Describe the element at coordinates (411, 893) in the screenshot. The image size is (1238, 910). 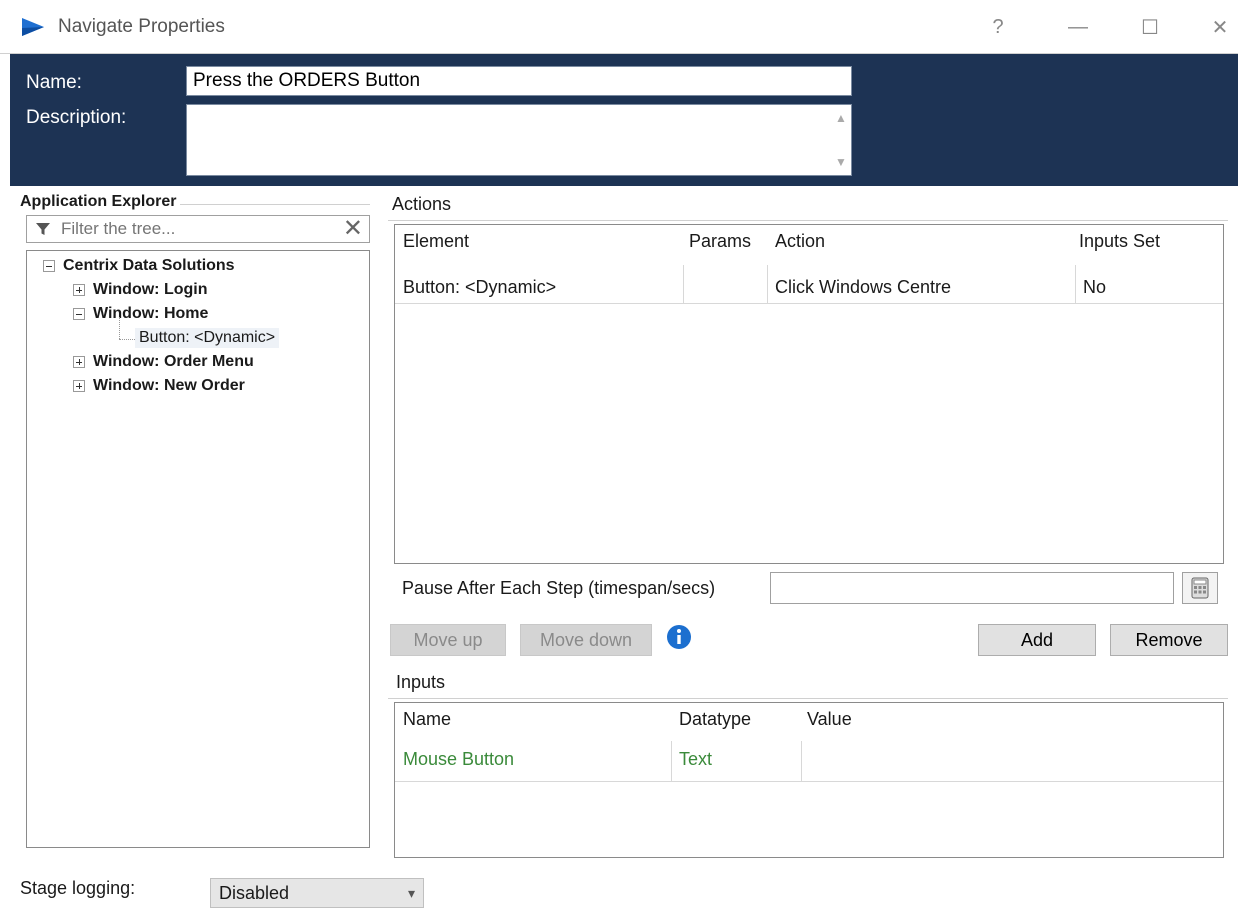
I see `chevron-down-icon: ▾` at that location.